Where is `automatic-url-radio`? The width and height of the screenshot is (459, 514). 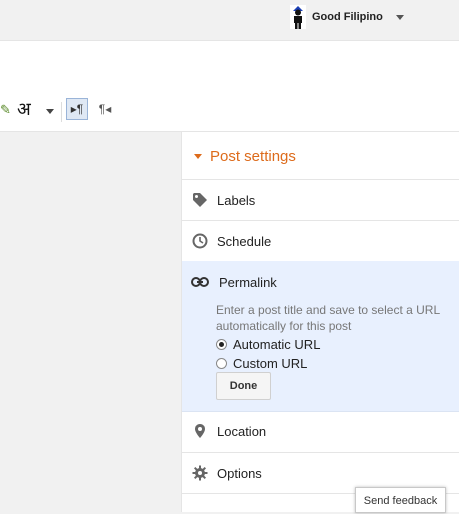 automatic-url-radio is located at coordinates (221, 344).